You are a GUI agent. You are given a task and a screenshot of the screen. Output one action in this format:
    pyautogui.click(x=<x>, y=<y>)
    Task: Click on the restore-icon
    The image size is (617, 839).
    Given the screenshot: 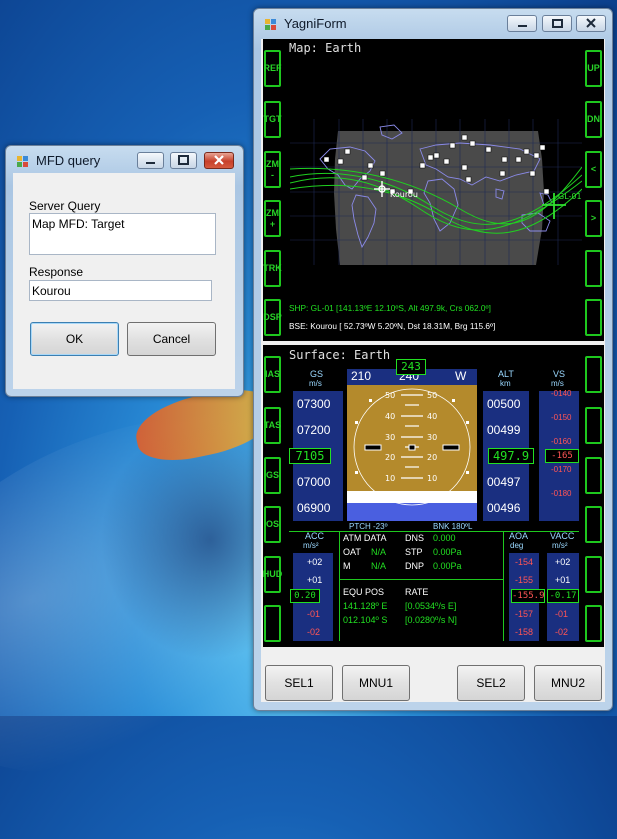 What is the action you would take?
    pyautogui.click(x=557, y=23)
    